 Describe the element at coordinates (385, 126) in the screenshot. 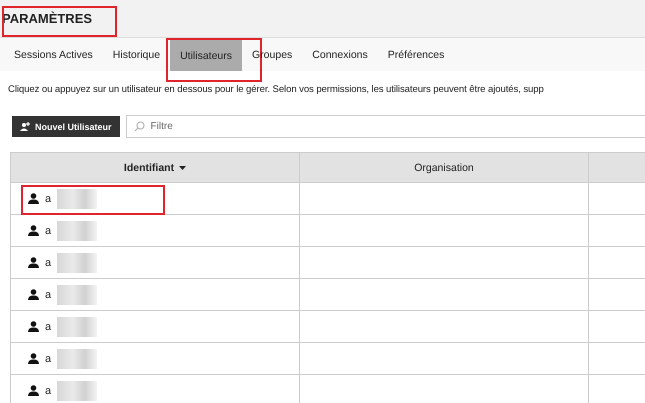

I see `filter-field: Filtre` at that location.